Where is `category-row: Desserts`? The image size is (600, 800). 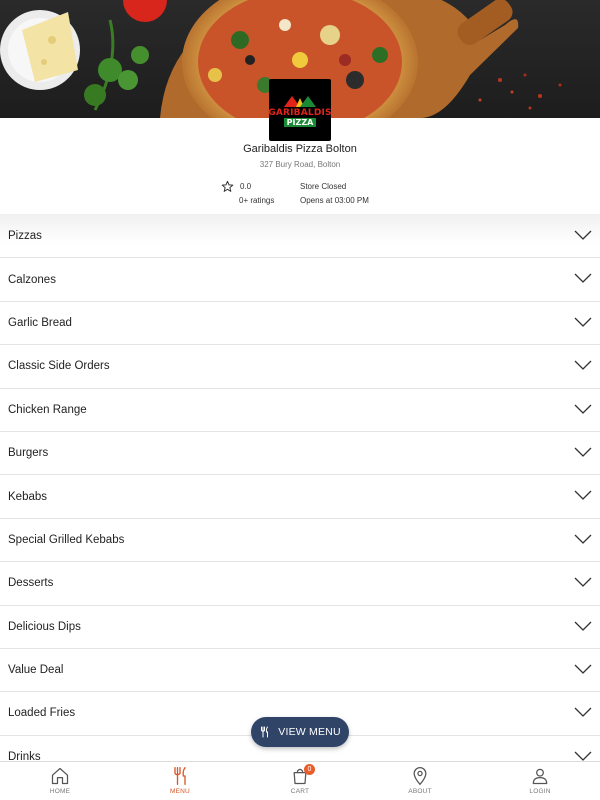 category-row: Desserts is located at coordinates (300, 584).